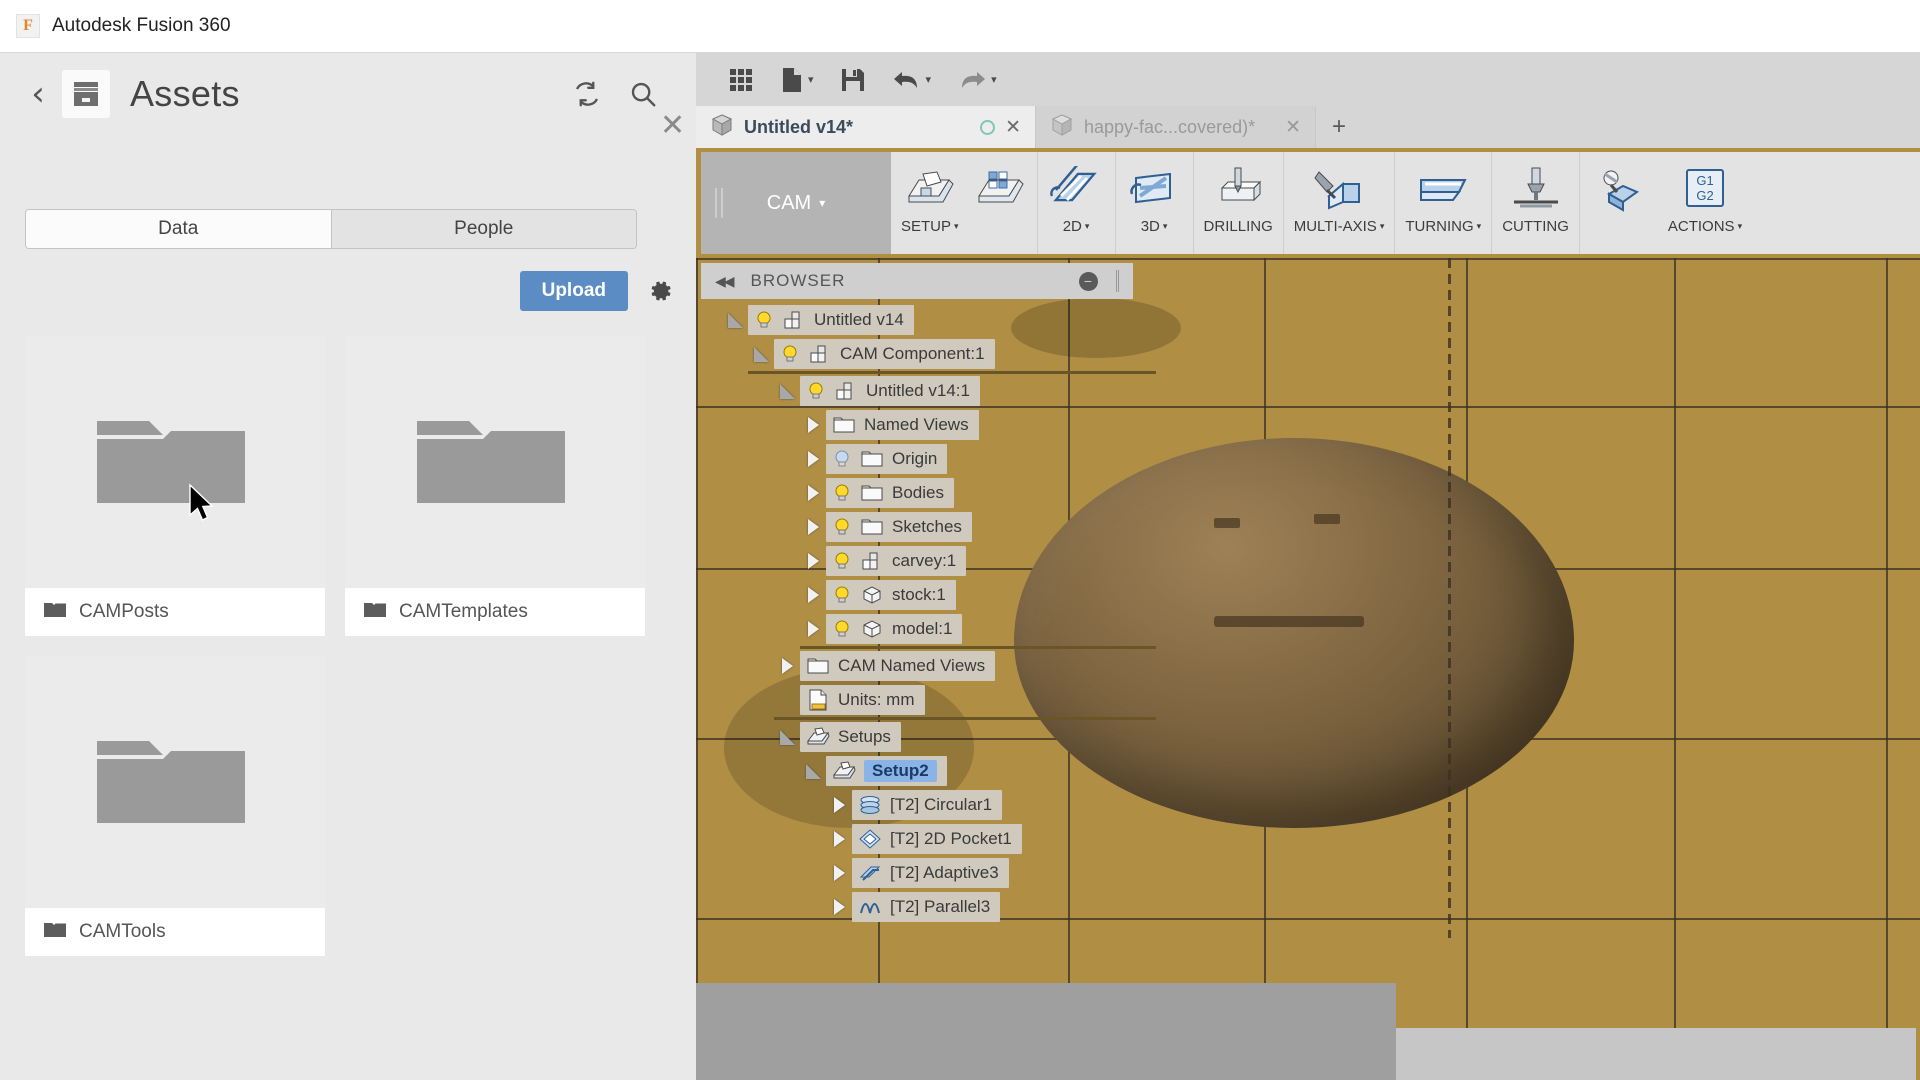 The image size is (1920, 1080). I want to click on ribbon-group-probe, so click(1619, 203).